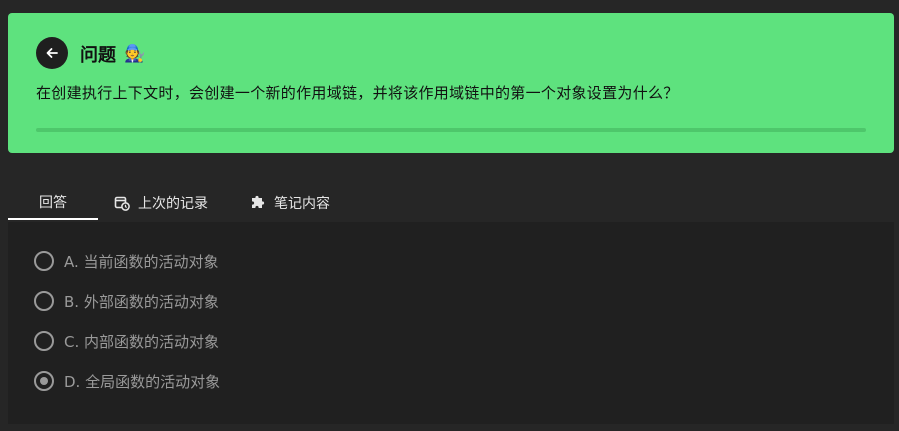 The width and height of the screenshot is (899, 431). What do you see at coordinates (98, 55) in the screenshot?
I see `question-title-text: 问题` at bounding box center [98, 55].